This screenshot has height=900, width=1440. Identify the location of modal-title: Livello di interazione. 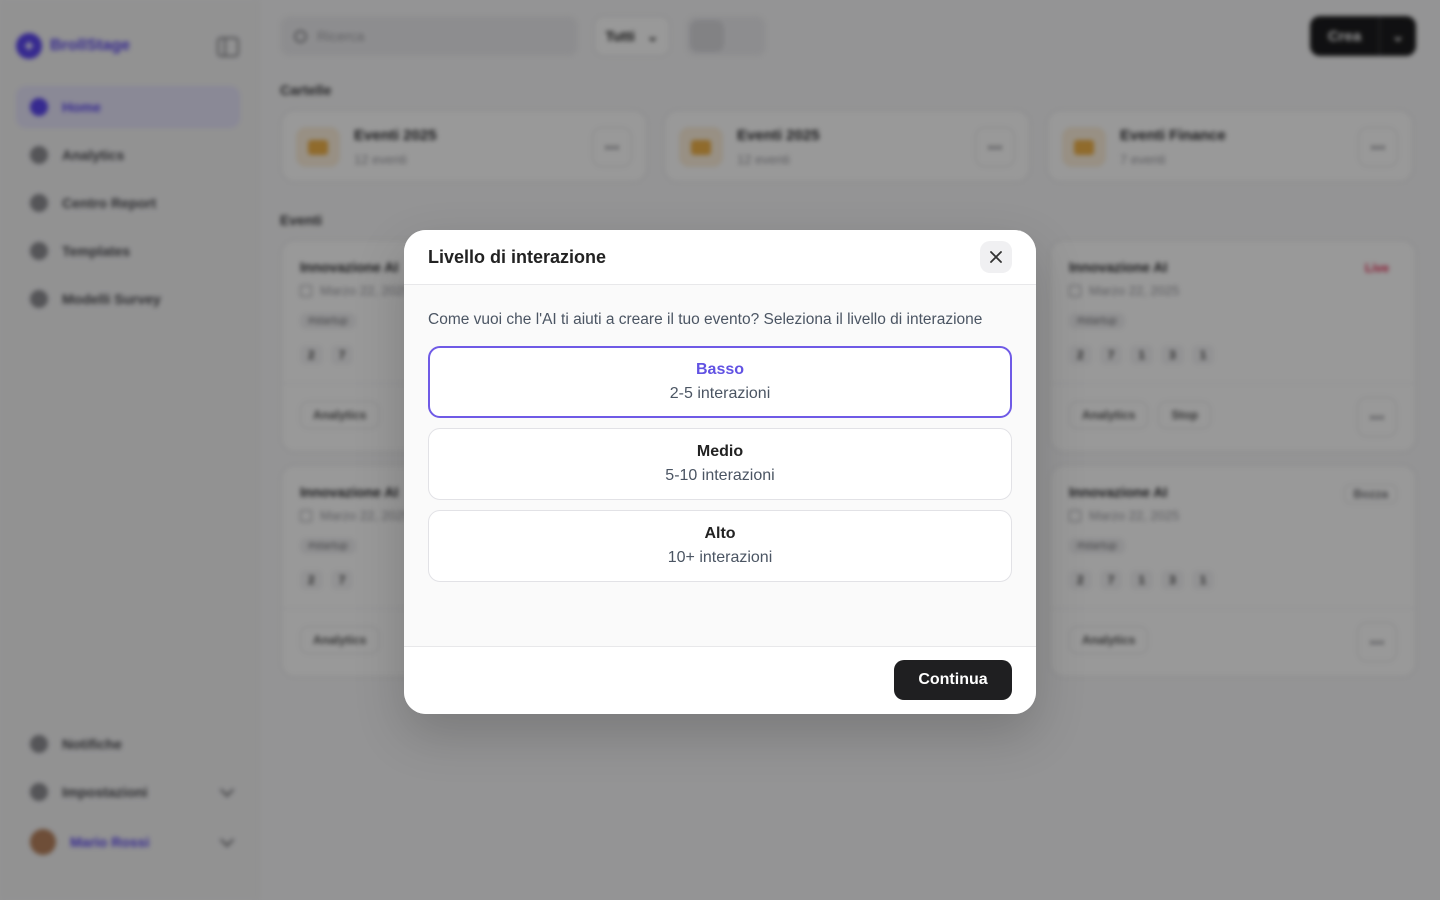
(517, 257).